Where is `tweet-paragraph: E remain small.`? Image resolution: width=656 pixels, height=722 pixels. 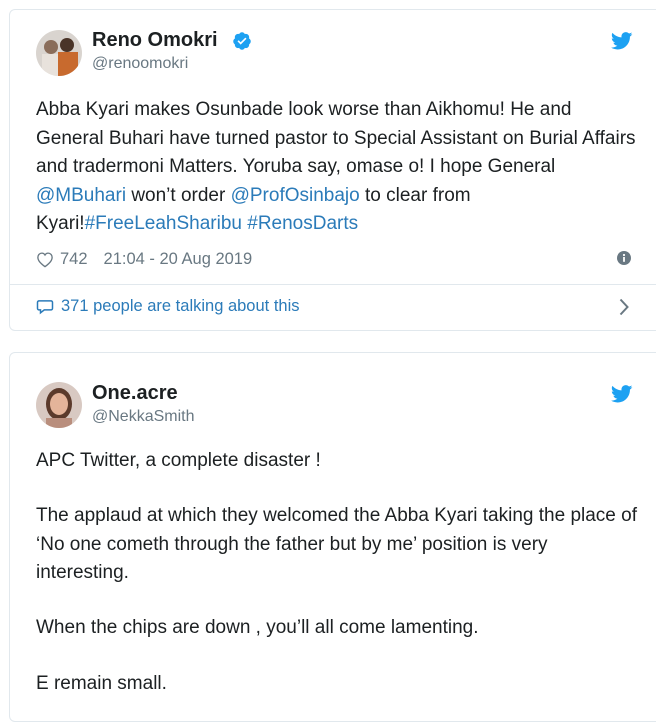 tweet-paragraph: E remain small. is located at coordinates (101, 683).